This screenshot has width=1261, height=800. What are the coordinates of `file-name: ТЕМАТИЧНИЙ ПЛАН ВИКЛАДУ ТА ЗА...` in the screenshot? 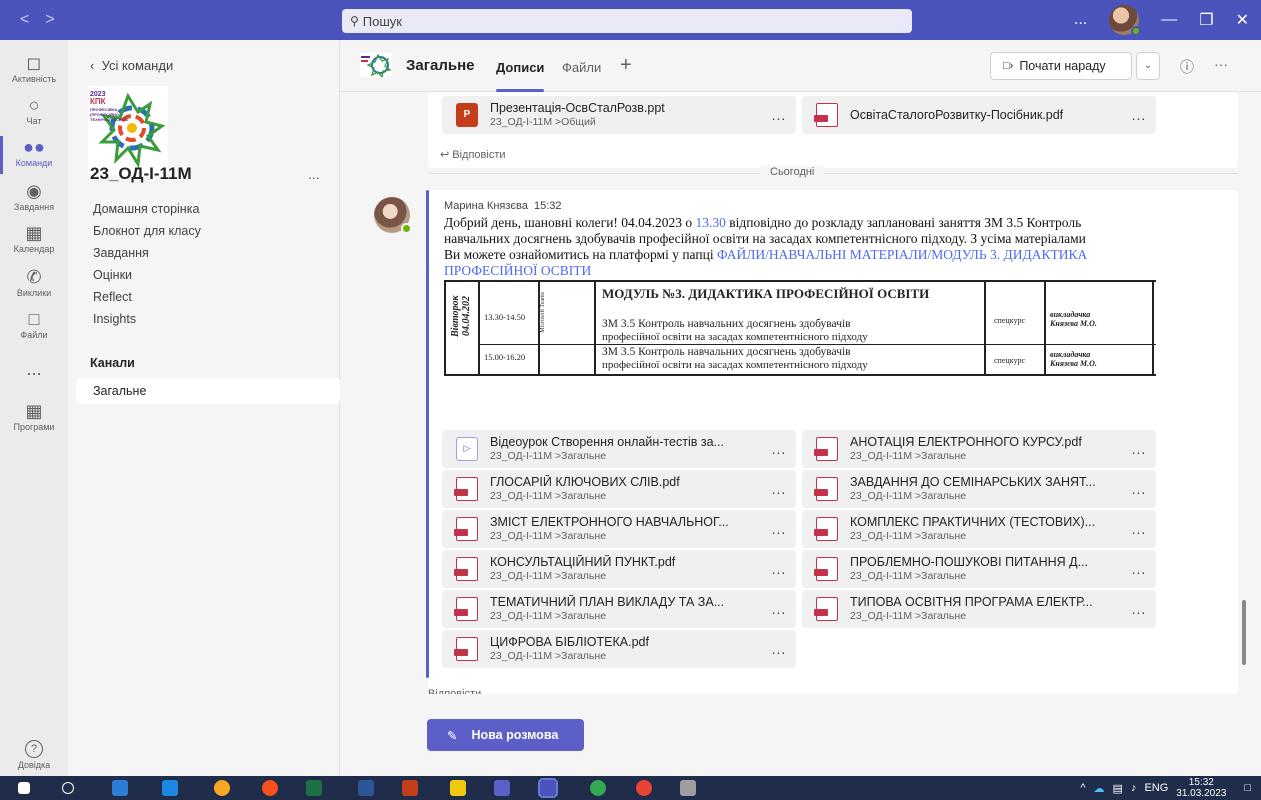 It's located at (607, 602).